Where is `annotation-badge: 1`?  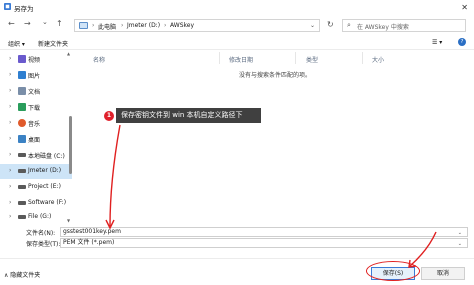
annotation-badge: 1 is located at coordinates (109, 116).